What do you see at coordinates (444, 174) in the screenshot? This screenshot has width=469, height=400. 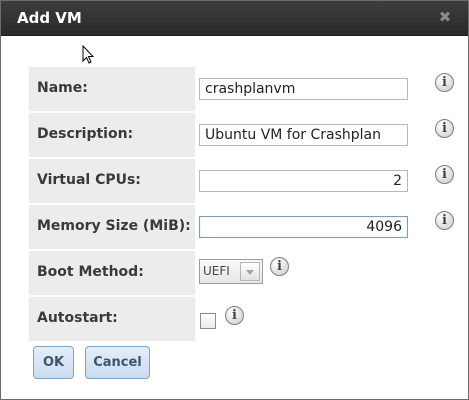 I see `vcpus-help-icon` at bounding box center [444, 174].